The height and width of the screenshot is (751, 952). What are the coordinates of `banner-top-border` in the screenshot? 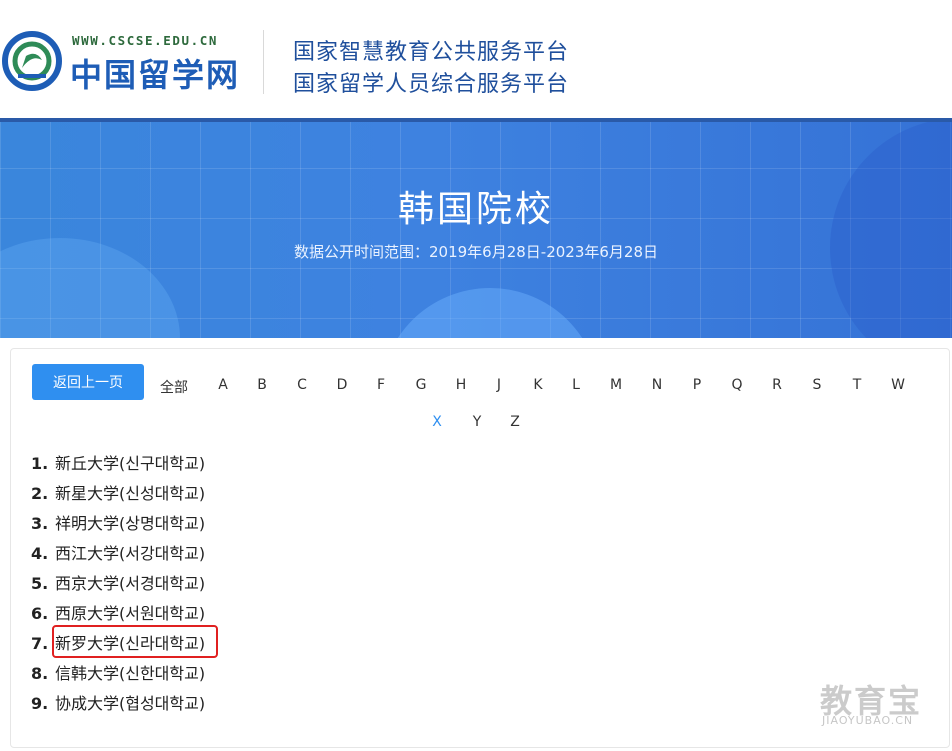 It's located at (476, 120).